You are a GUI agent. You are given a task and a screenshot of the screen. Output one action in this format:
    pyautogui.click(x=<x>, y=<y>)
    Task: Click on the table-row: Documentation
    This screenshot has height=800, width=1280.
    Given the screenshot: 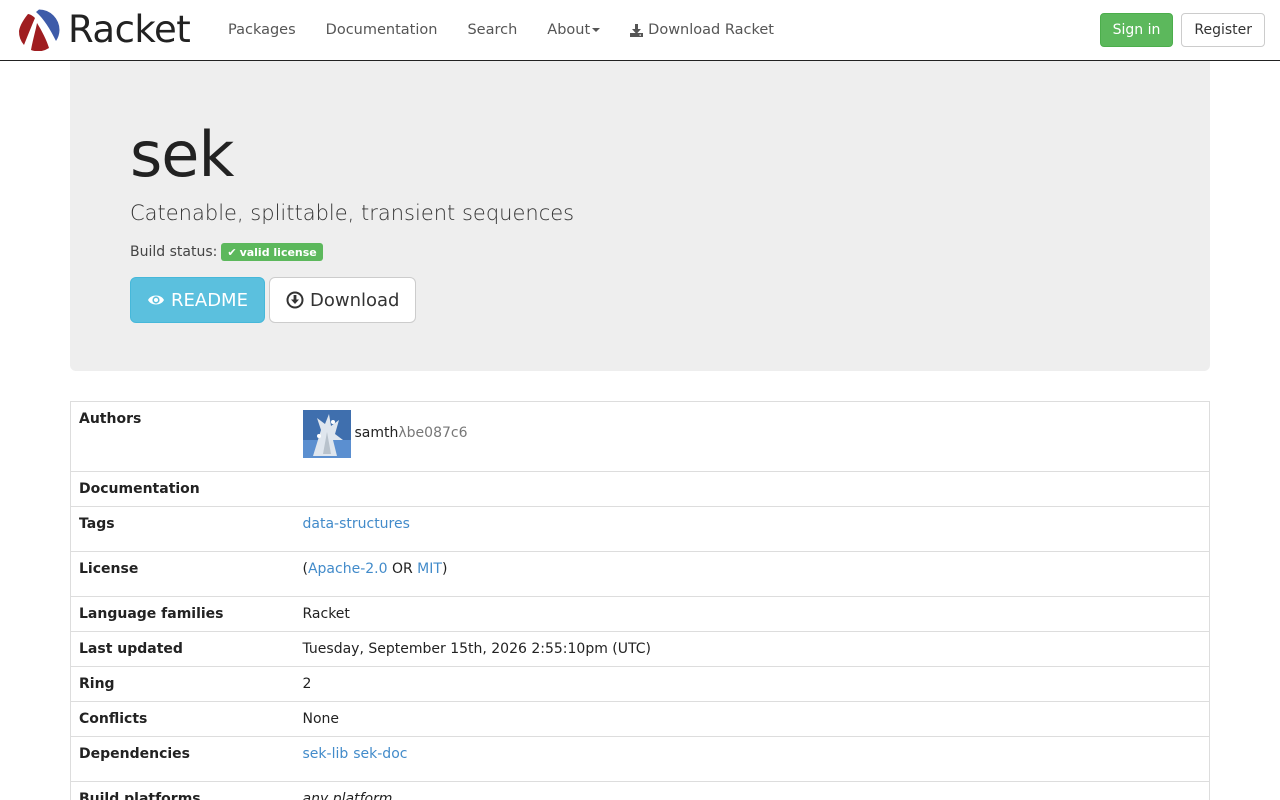 What is the action you would take?
    pyautogui.click(x=640, y=489)
    